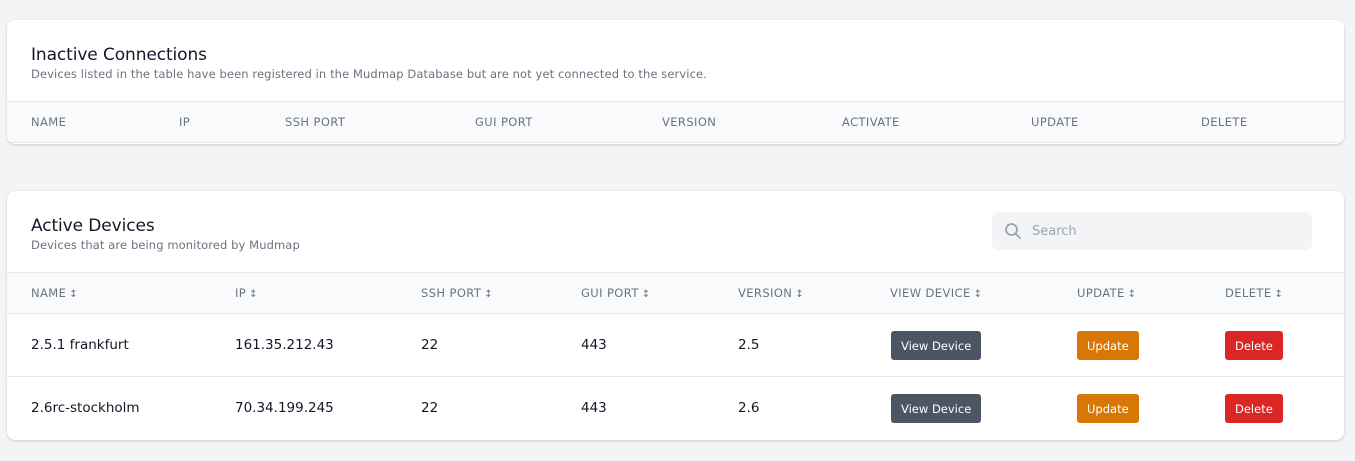  What do you see at coordinates (315, 122) in the screenshot?
I see `column-header-ssh-port: SSH PORT` at bounding box center [315, 122].